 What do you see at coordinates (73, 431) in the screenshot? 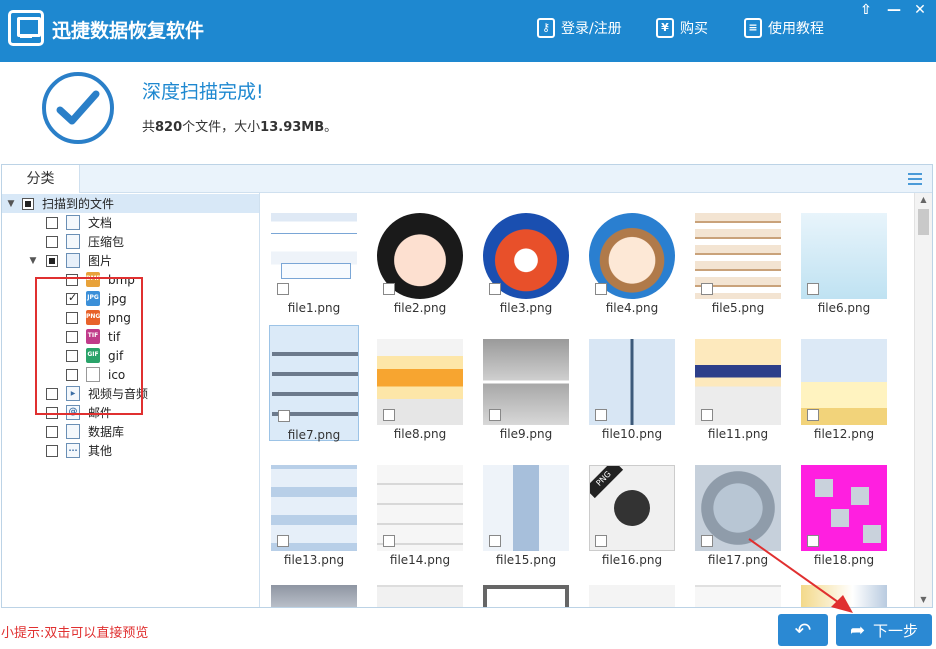
I see `database-icon` at bounding box center [73, 431].